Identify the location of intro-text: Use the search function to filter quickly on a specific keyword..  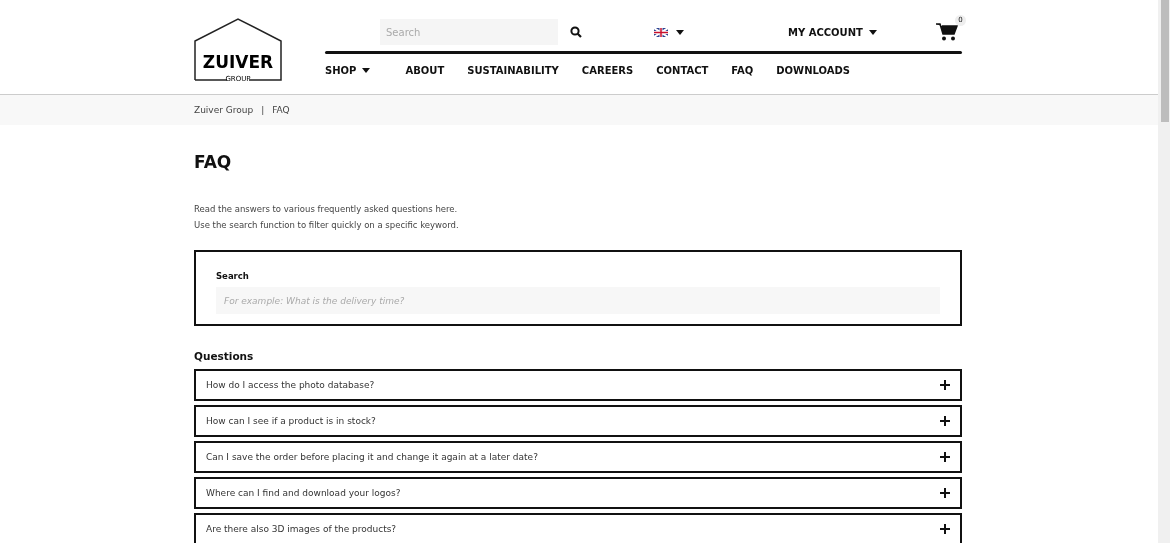
(327, 225).